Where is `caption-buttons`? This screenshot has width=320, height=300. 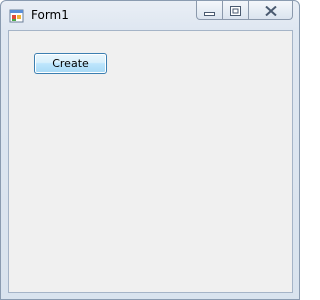 caption-buttons is located at coordinates (244, 10).